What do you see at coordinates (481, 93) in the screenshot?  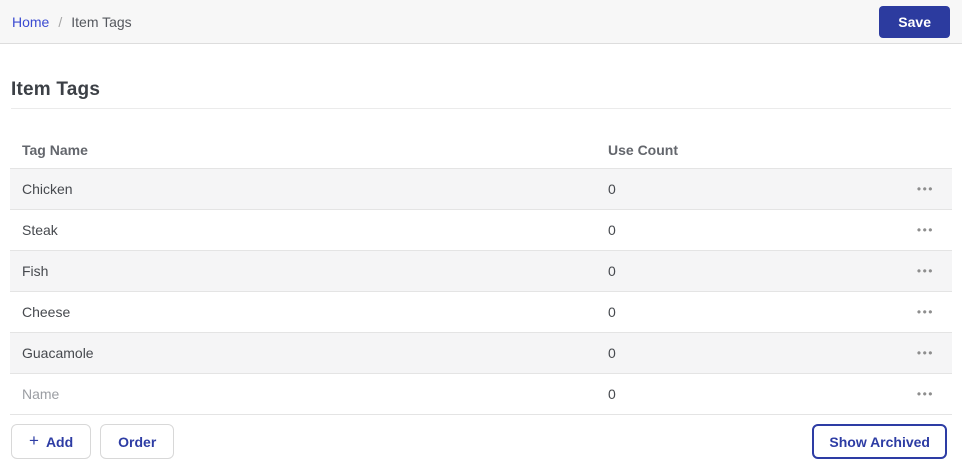 I see `title-section: Item Tags` at bounding box center [481, 93].